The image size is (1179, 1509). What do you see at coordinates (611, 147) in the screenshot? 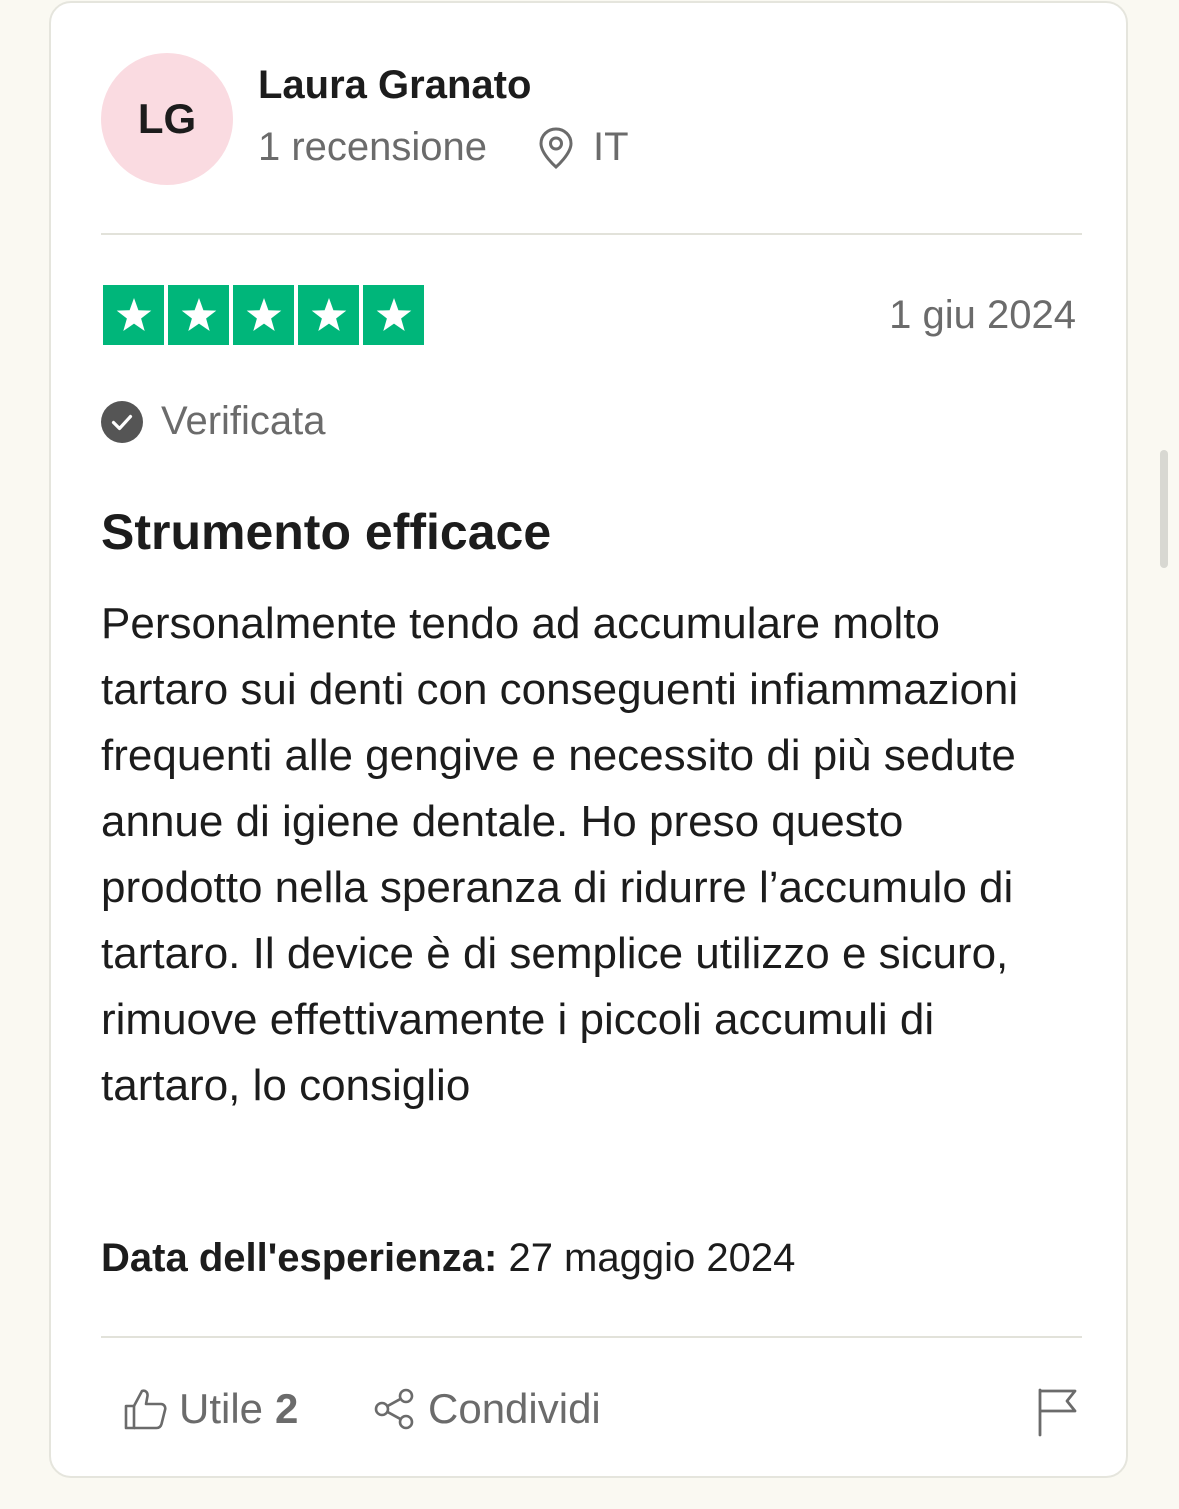
I see `country-code: IT` at bounding box center [611, 147].